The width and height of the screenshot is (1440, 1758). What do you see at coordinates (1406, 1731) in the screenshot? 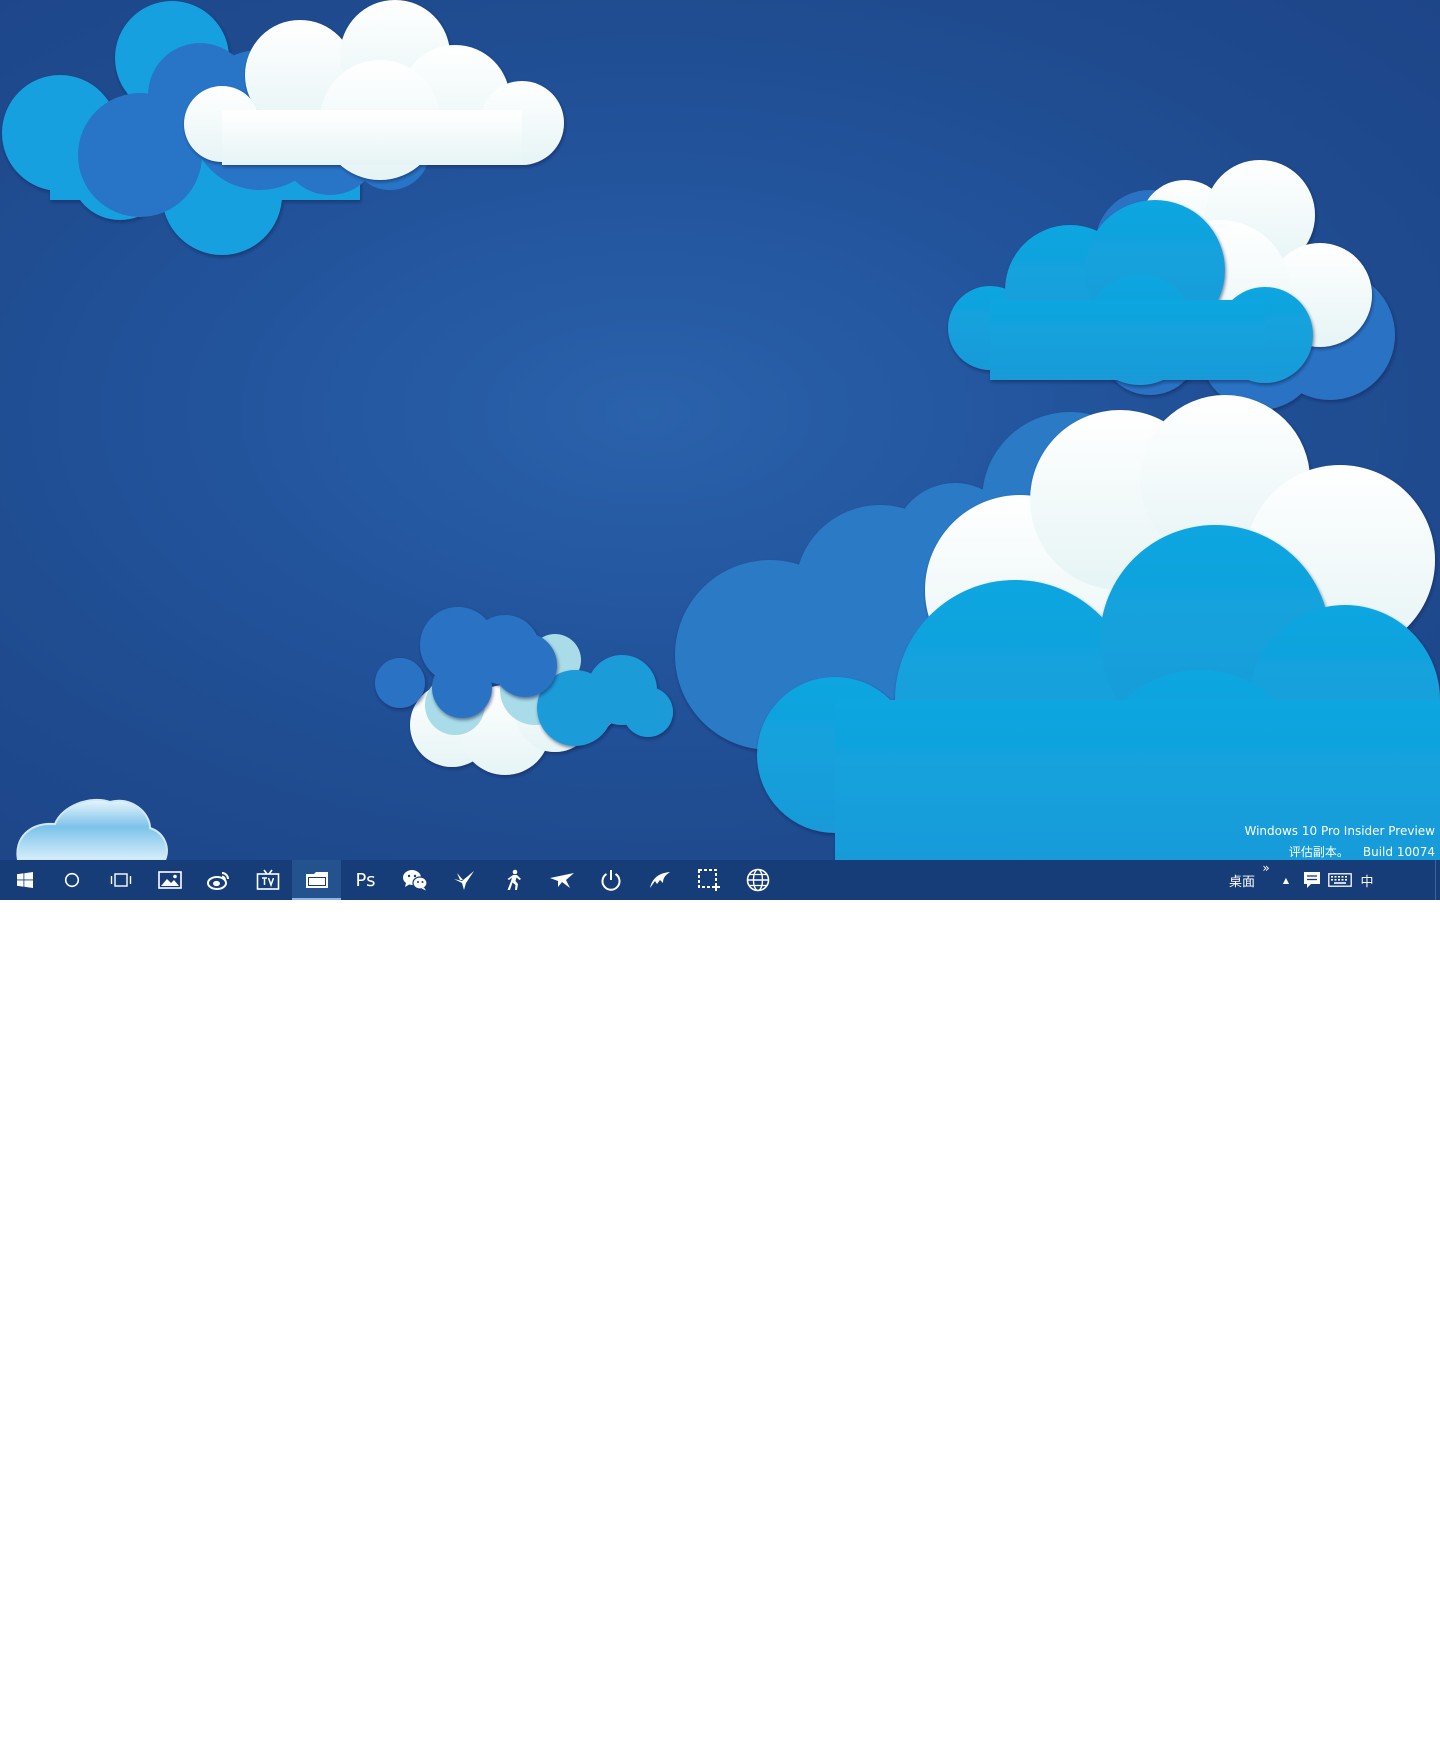
I see `clock-time: 22:02` at bounding box center [1406, 1731].